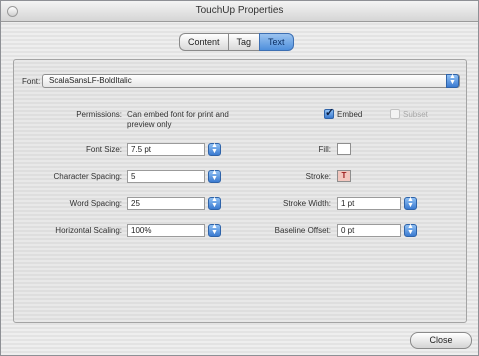  What do you see at coordinates (149, 124) in the screenshot?
I see `permissions-value-line2: preview only` at bounding box center [149, 124].